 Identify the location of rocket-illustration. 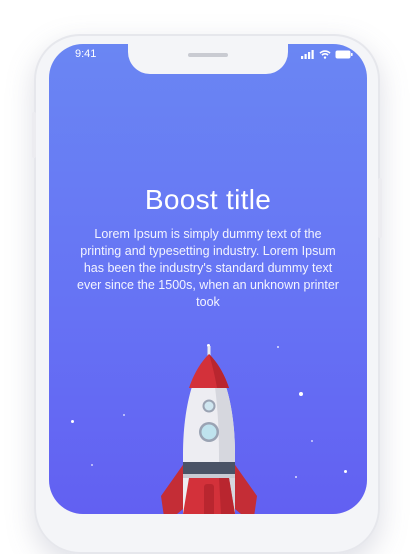
(209, 430).